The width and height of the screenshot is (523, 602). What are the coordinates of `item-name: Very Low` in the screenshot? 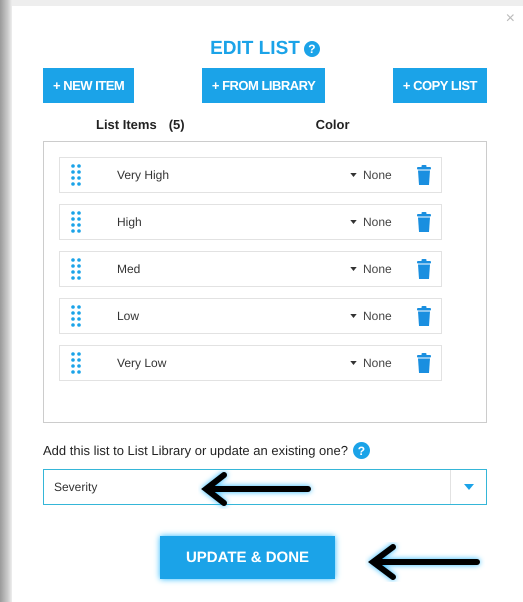 It's located at (233, 363).